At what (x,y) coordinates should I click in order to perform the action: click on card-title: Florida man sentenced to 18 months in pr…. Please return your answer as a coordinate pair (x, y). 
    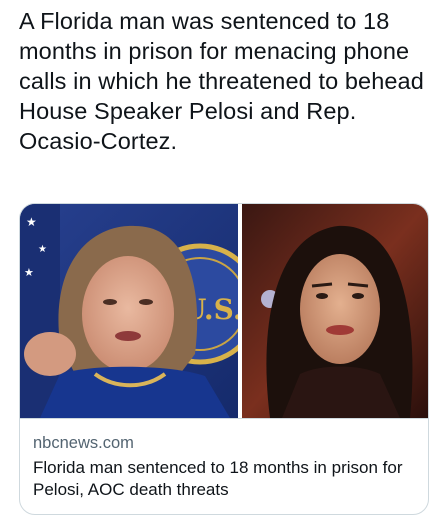
    Looking at the image, I should click on (218, 478).